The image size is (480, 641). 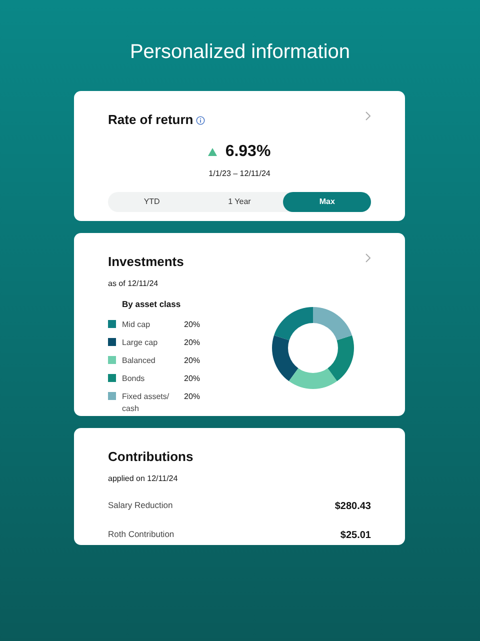 What do you see at coordinates (133, 283) in the screenshot?
I see `as-of-date: as of 12/11/24` at bounding box center [133, 283].